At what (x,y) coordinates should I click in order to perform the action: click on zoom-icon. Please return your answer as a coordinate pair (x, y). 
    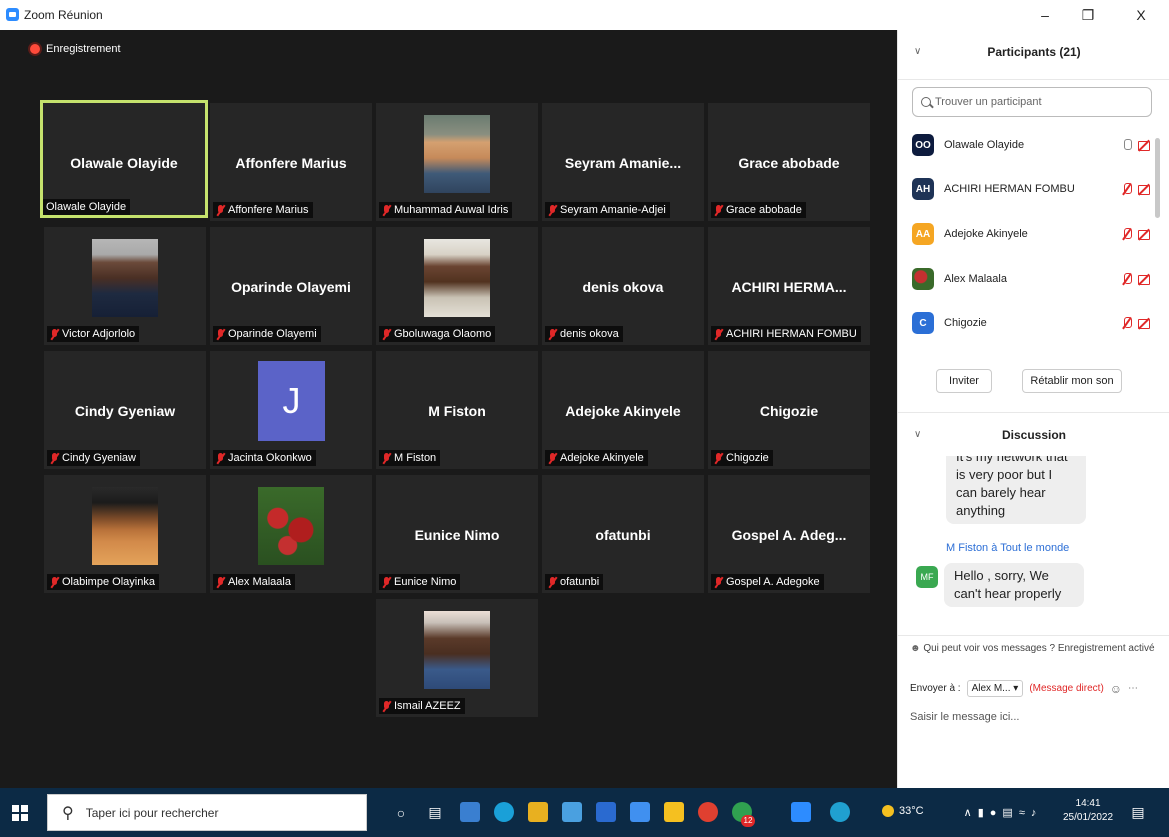
    Looking at the image, I should click on (801, 812).